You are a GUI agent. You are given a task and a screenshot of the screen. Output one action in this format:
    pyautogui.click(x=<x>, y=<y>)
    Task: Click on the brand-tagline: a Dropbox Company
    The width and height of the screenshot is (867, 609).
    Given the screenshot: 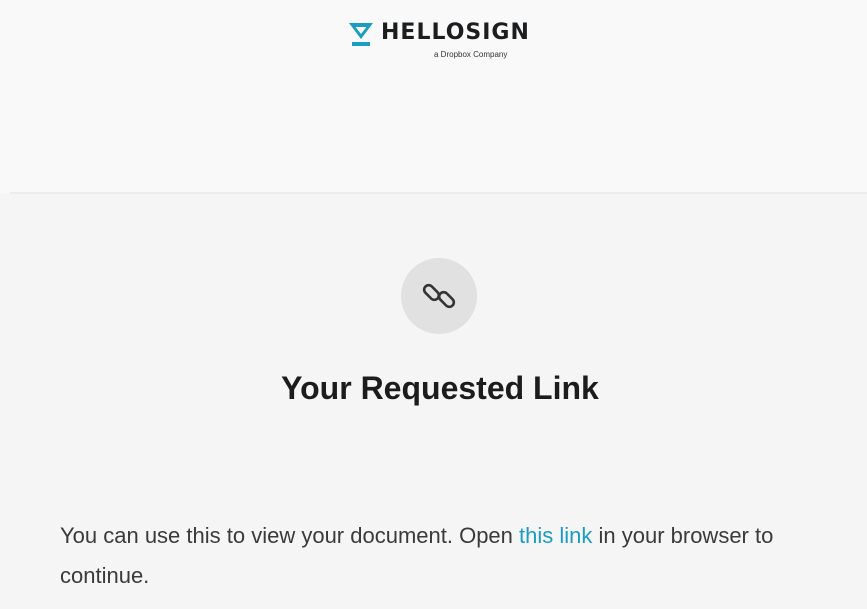 What is the action you would take?
    pyautogui.click(x=471, y=54)
    